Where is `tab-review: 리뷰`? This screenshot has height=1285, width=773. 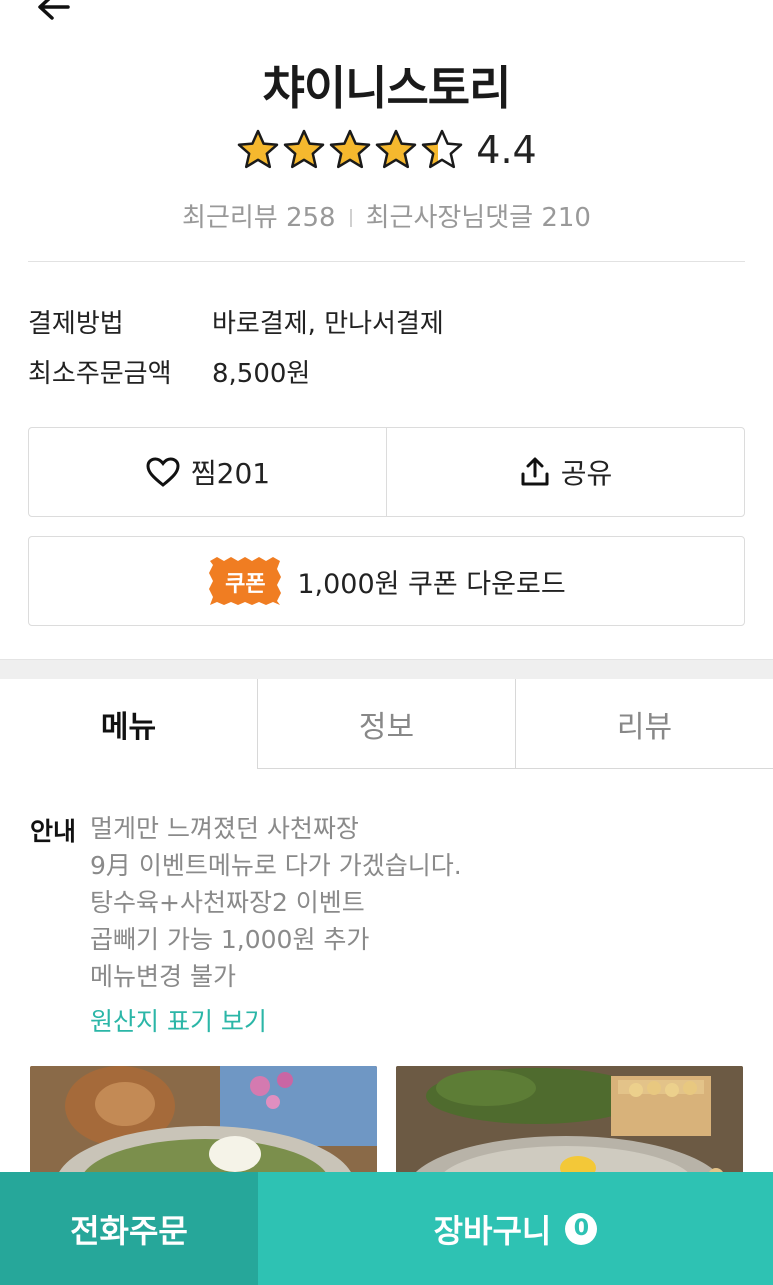 tab-review: 리뷰 is located at coordinates (644, 724).